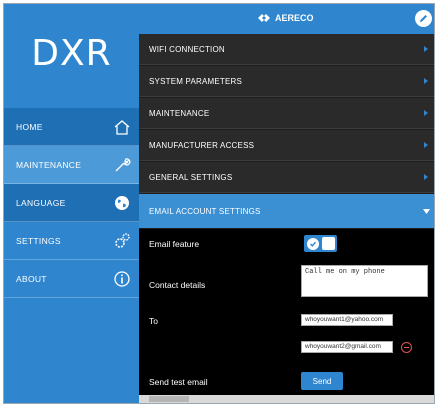  I want to click on logo-text: AERECO, so click(294, 18).